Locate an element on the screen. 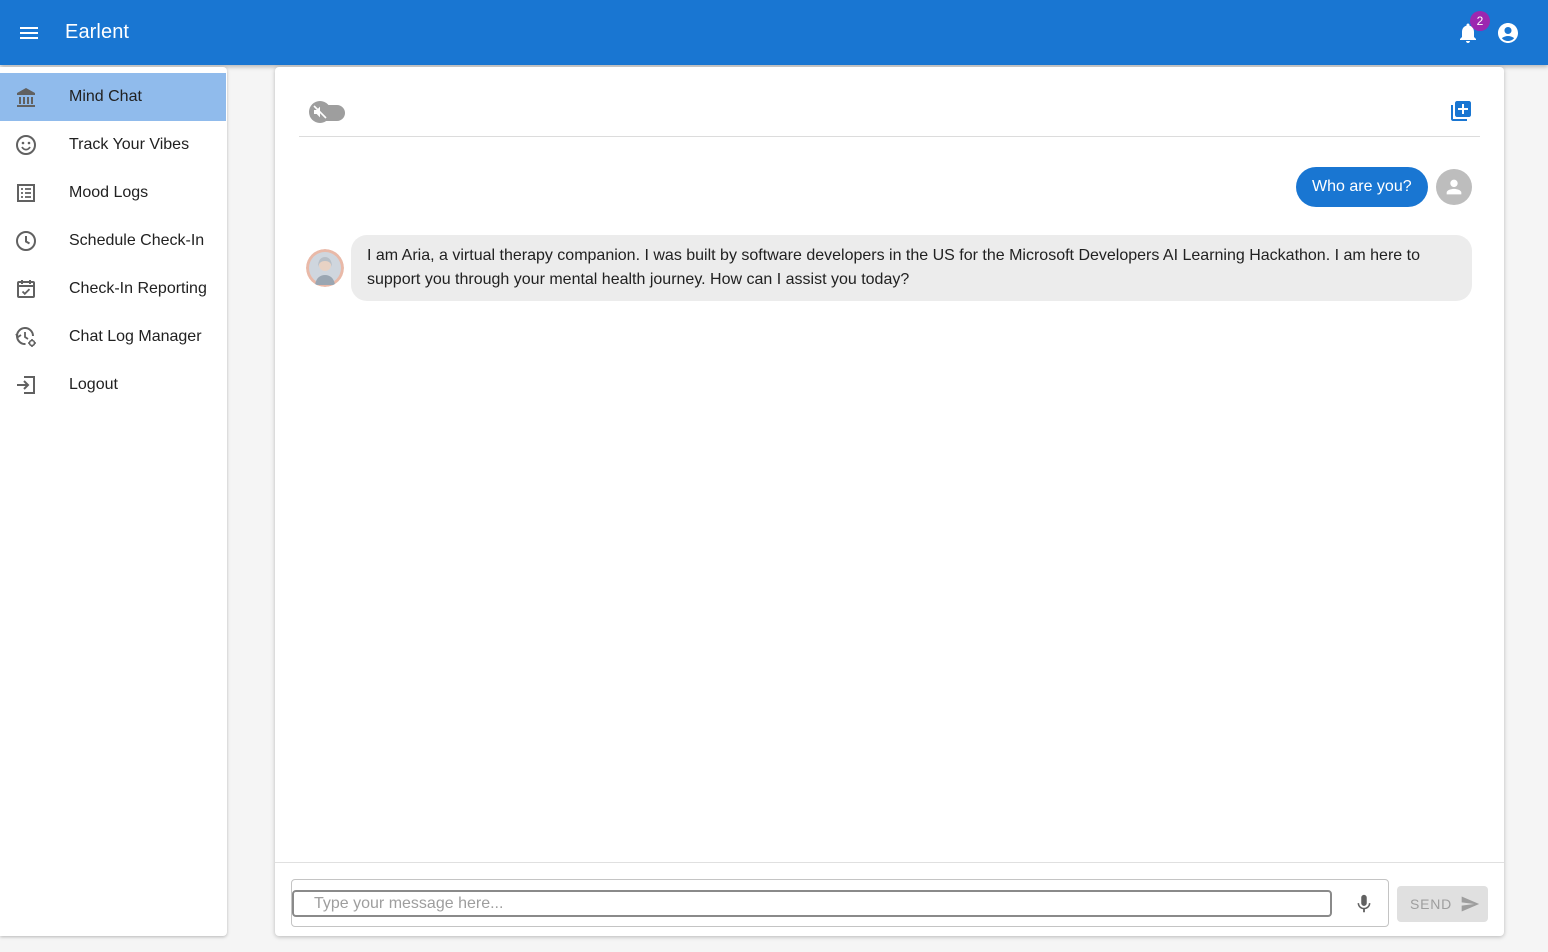  menu-icon is located at coordinates (29, 33).